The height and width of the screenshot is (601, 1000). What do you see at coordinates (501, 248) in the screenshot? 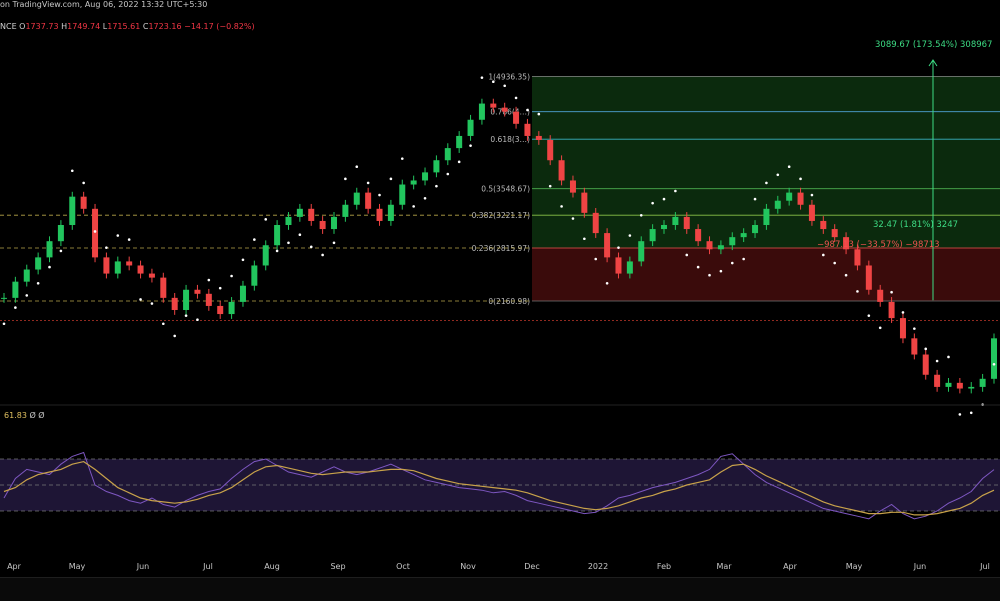
I see `fib-level-label: 0.236(2815.97)` at bounding box center [501, 248].